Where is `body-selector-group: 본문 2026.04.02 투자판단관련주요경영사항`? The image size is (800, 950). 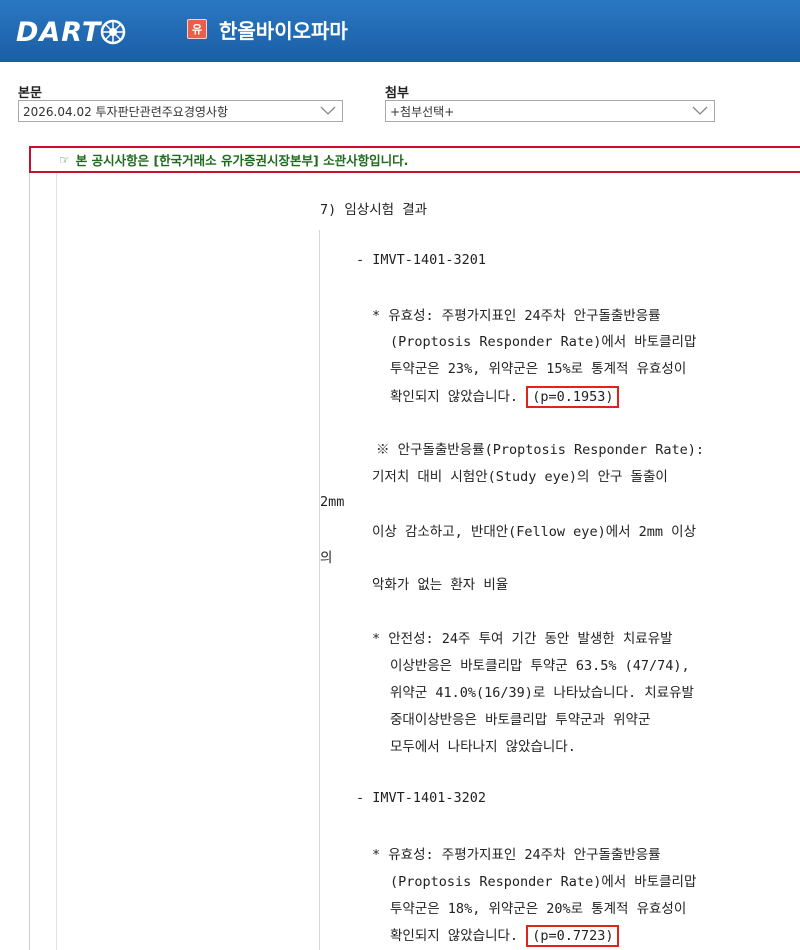
body-selector-group: 본문 2026.04.02 투자판단관련주요경영사항 is located at coordinates (180, 102).